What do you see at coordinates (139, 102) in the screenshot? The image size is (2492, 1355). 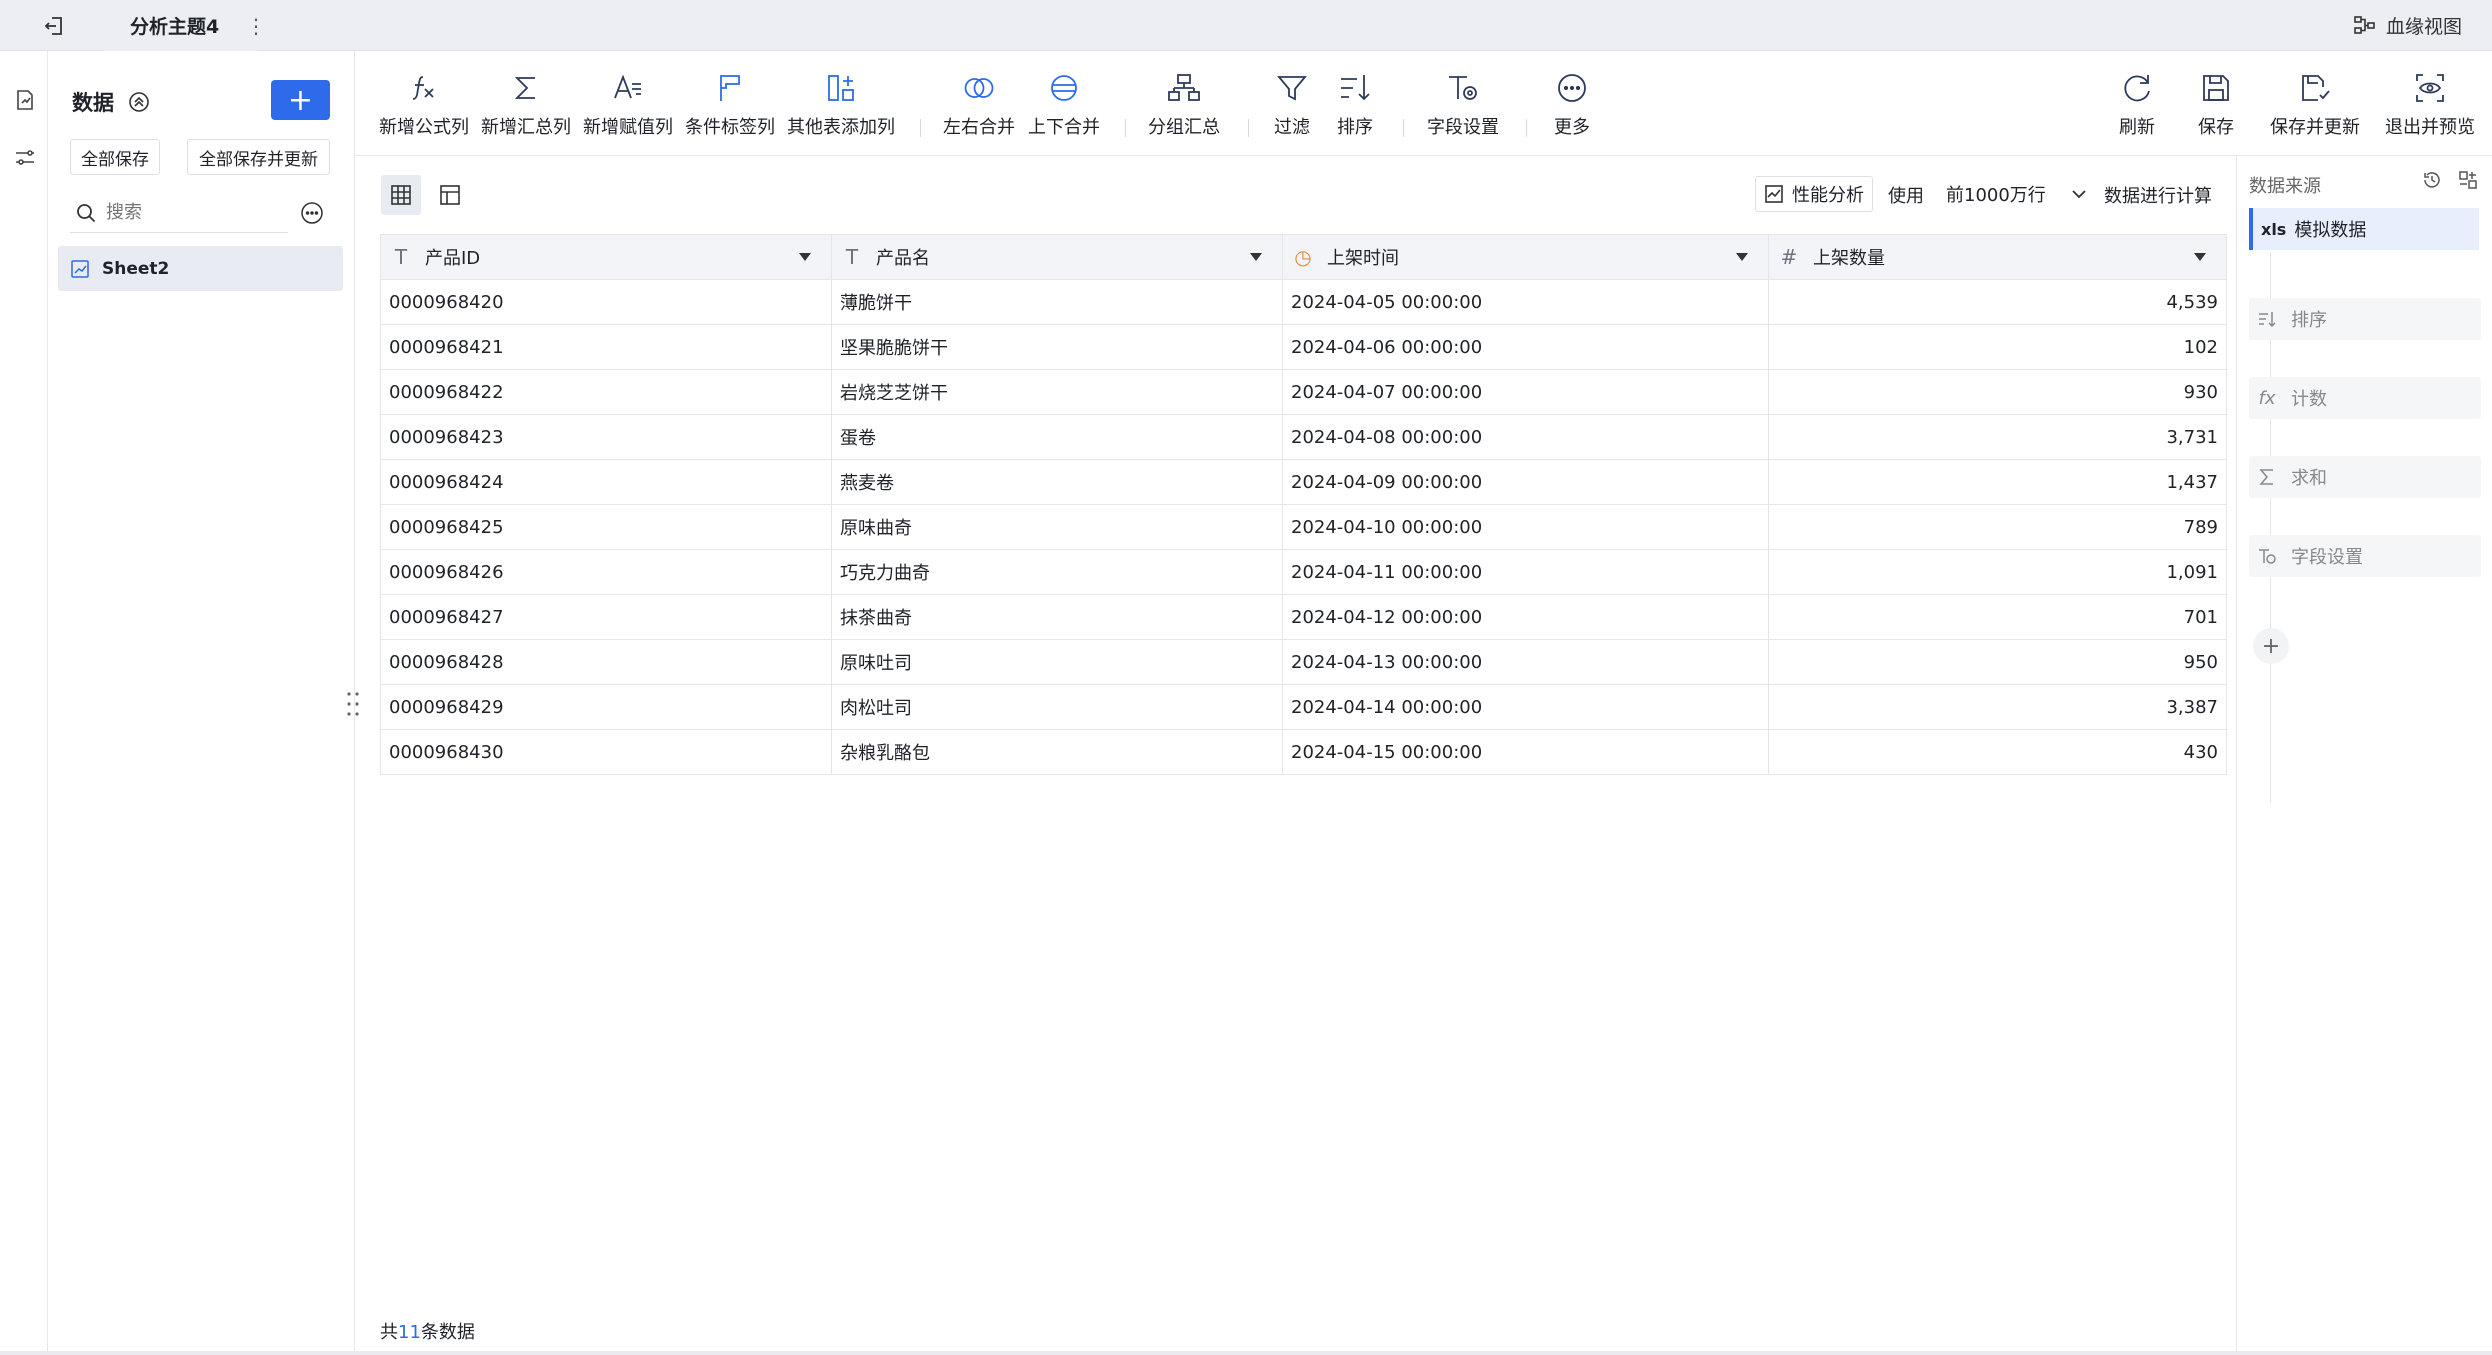 I see `collapse-up-icon` at bounding box center [139, 102].